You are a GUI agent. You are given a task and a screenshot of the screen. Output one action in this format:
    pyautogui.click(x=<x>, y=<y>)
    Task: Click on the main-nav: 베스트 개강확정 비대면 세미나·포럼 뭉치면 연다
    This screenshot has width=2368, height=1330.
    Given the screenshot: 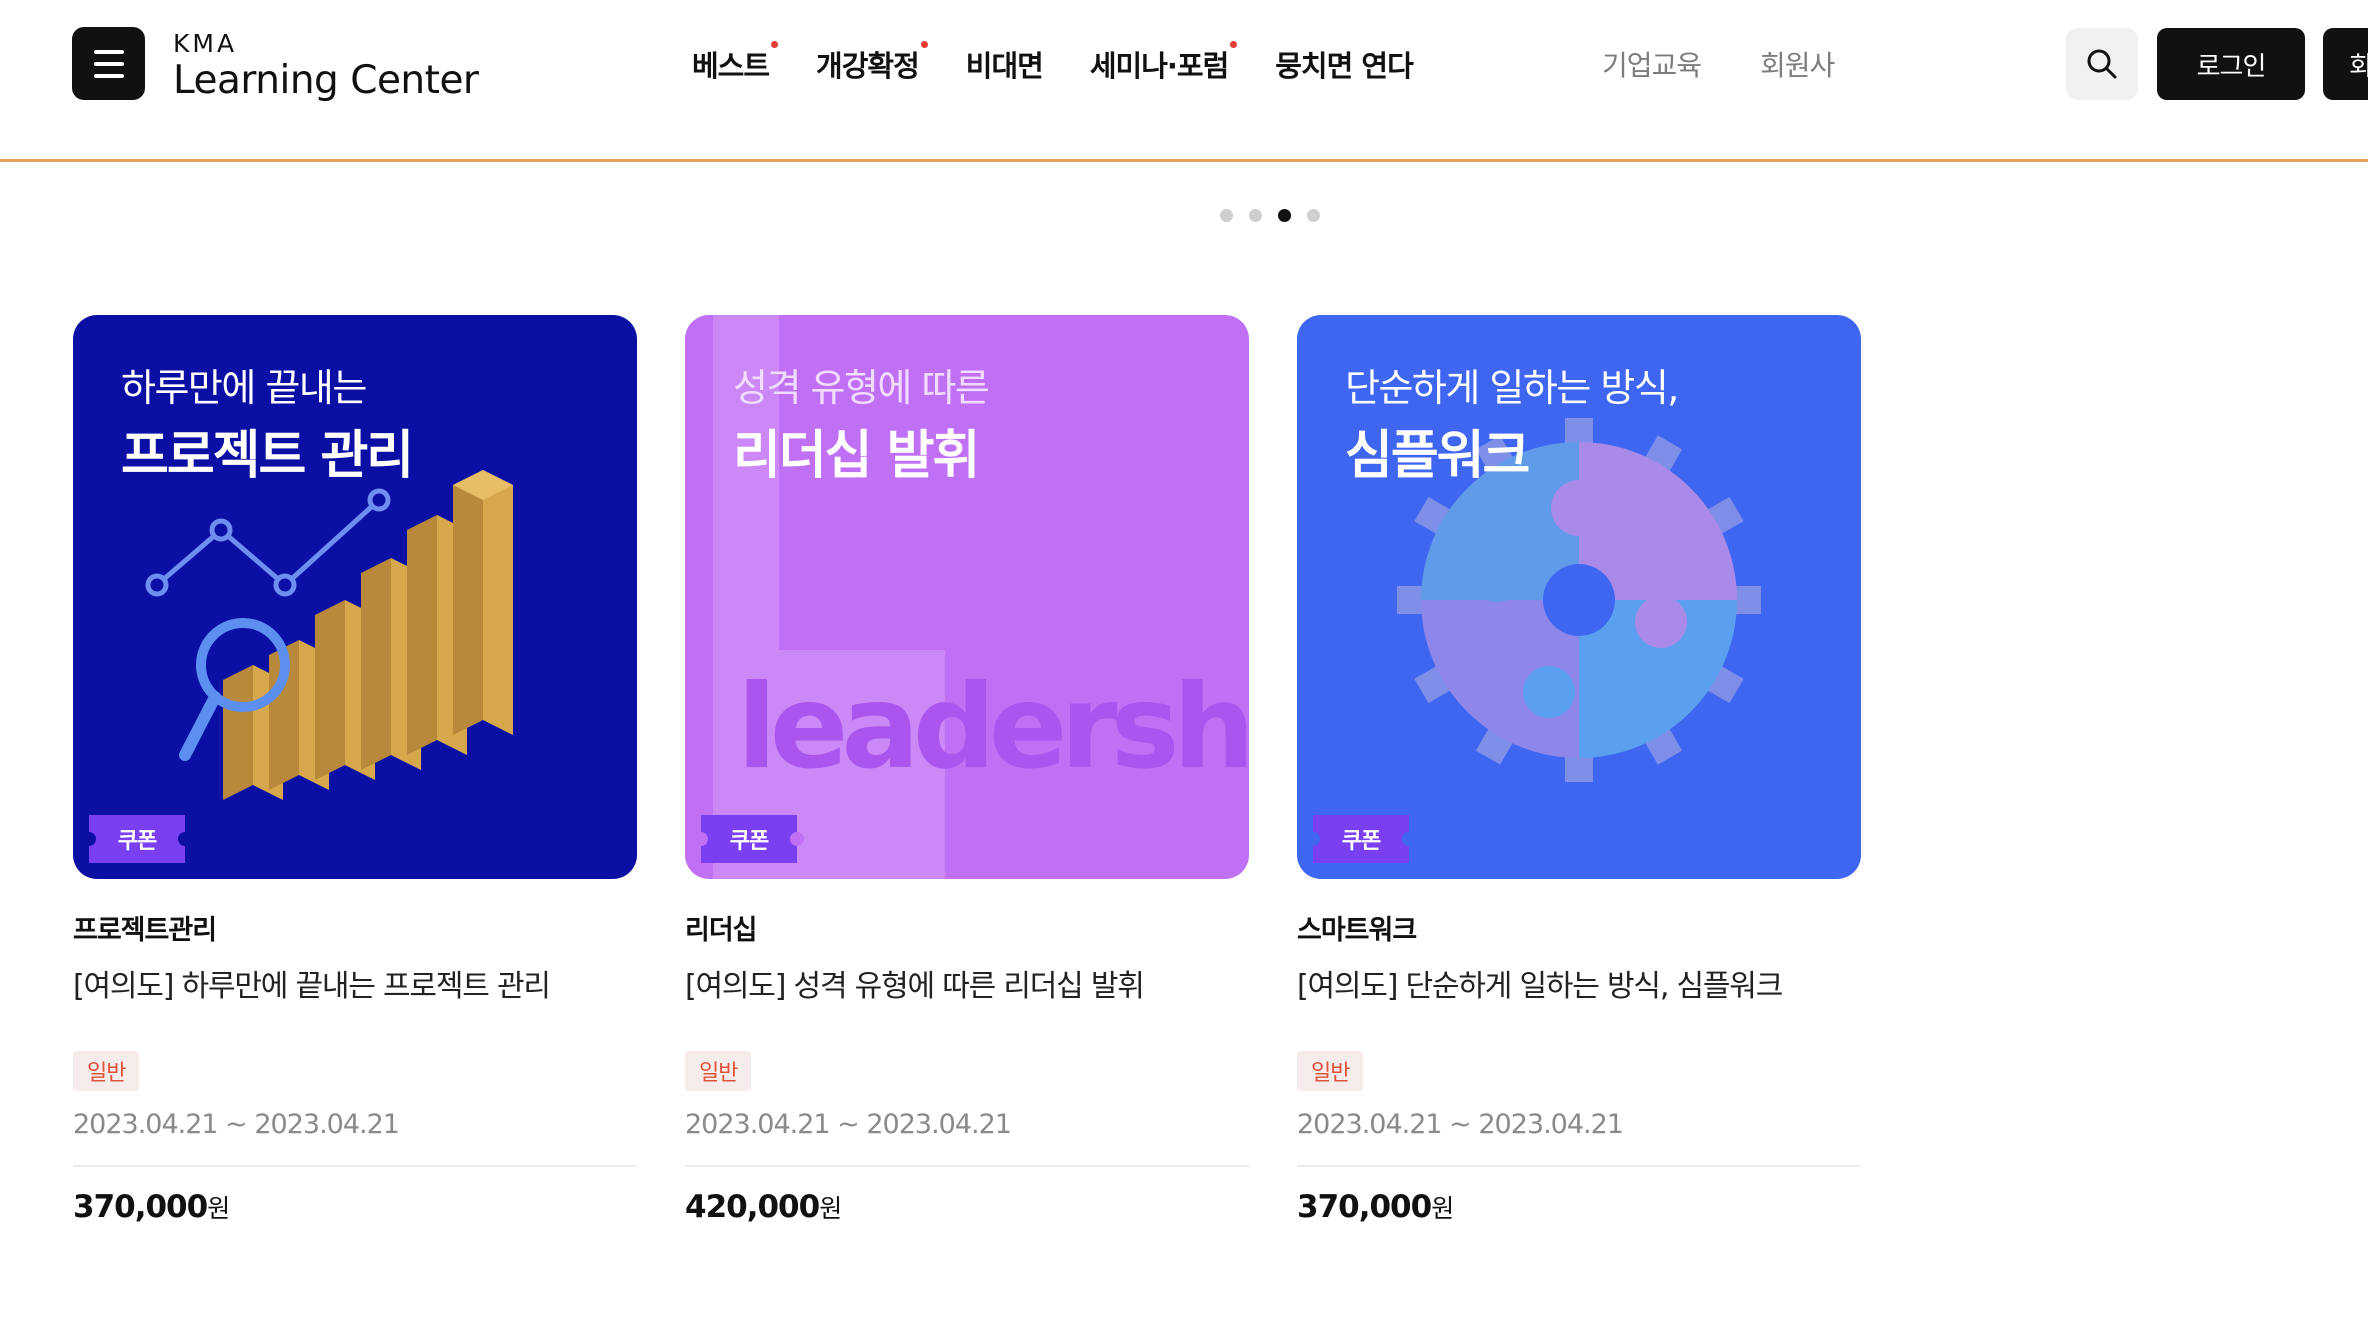 What is the action you would take?
    pyautogui.click(x=1076, y=63)
    